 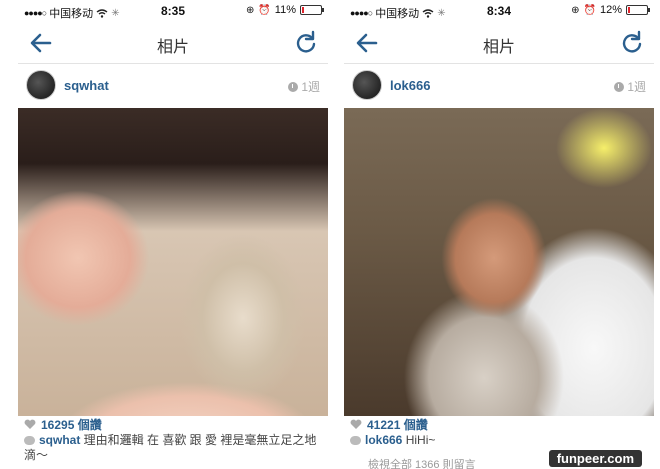 I want to click on comment: sqwhat 理由和邏輯 在 喜歡 跟 愛 裡是毫無立足之地滴～, so click(x=173, y=448).